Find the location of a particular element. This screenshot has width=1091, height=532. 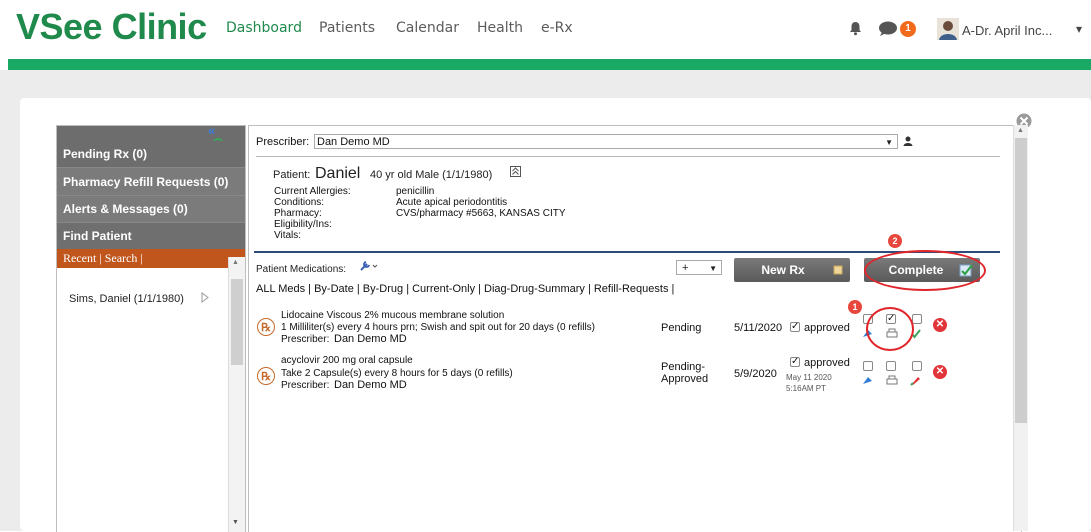

med-row-1-date: 5/11/2020 is located at coordinates (758, 328).